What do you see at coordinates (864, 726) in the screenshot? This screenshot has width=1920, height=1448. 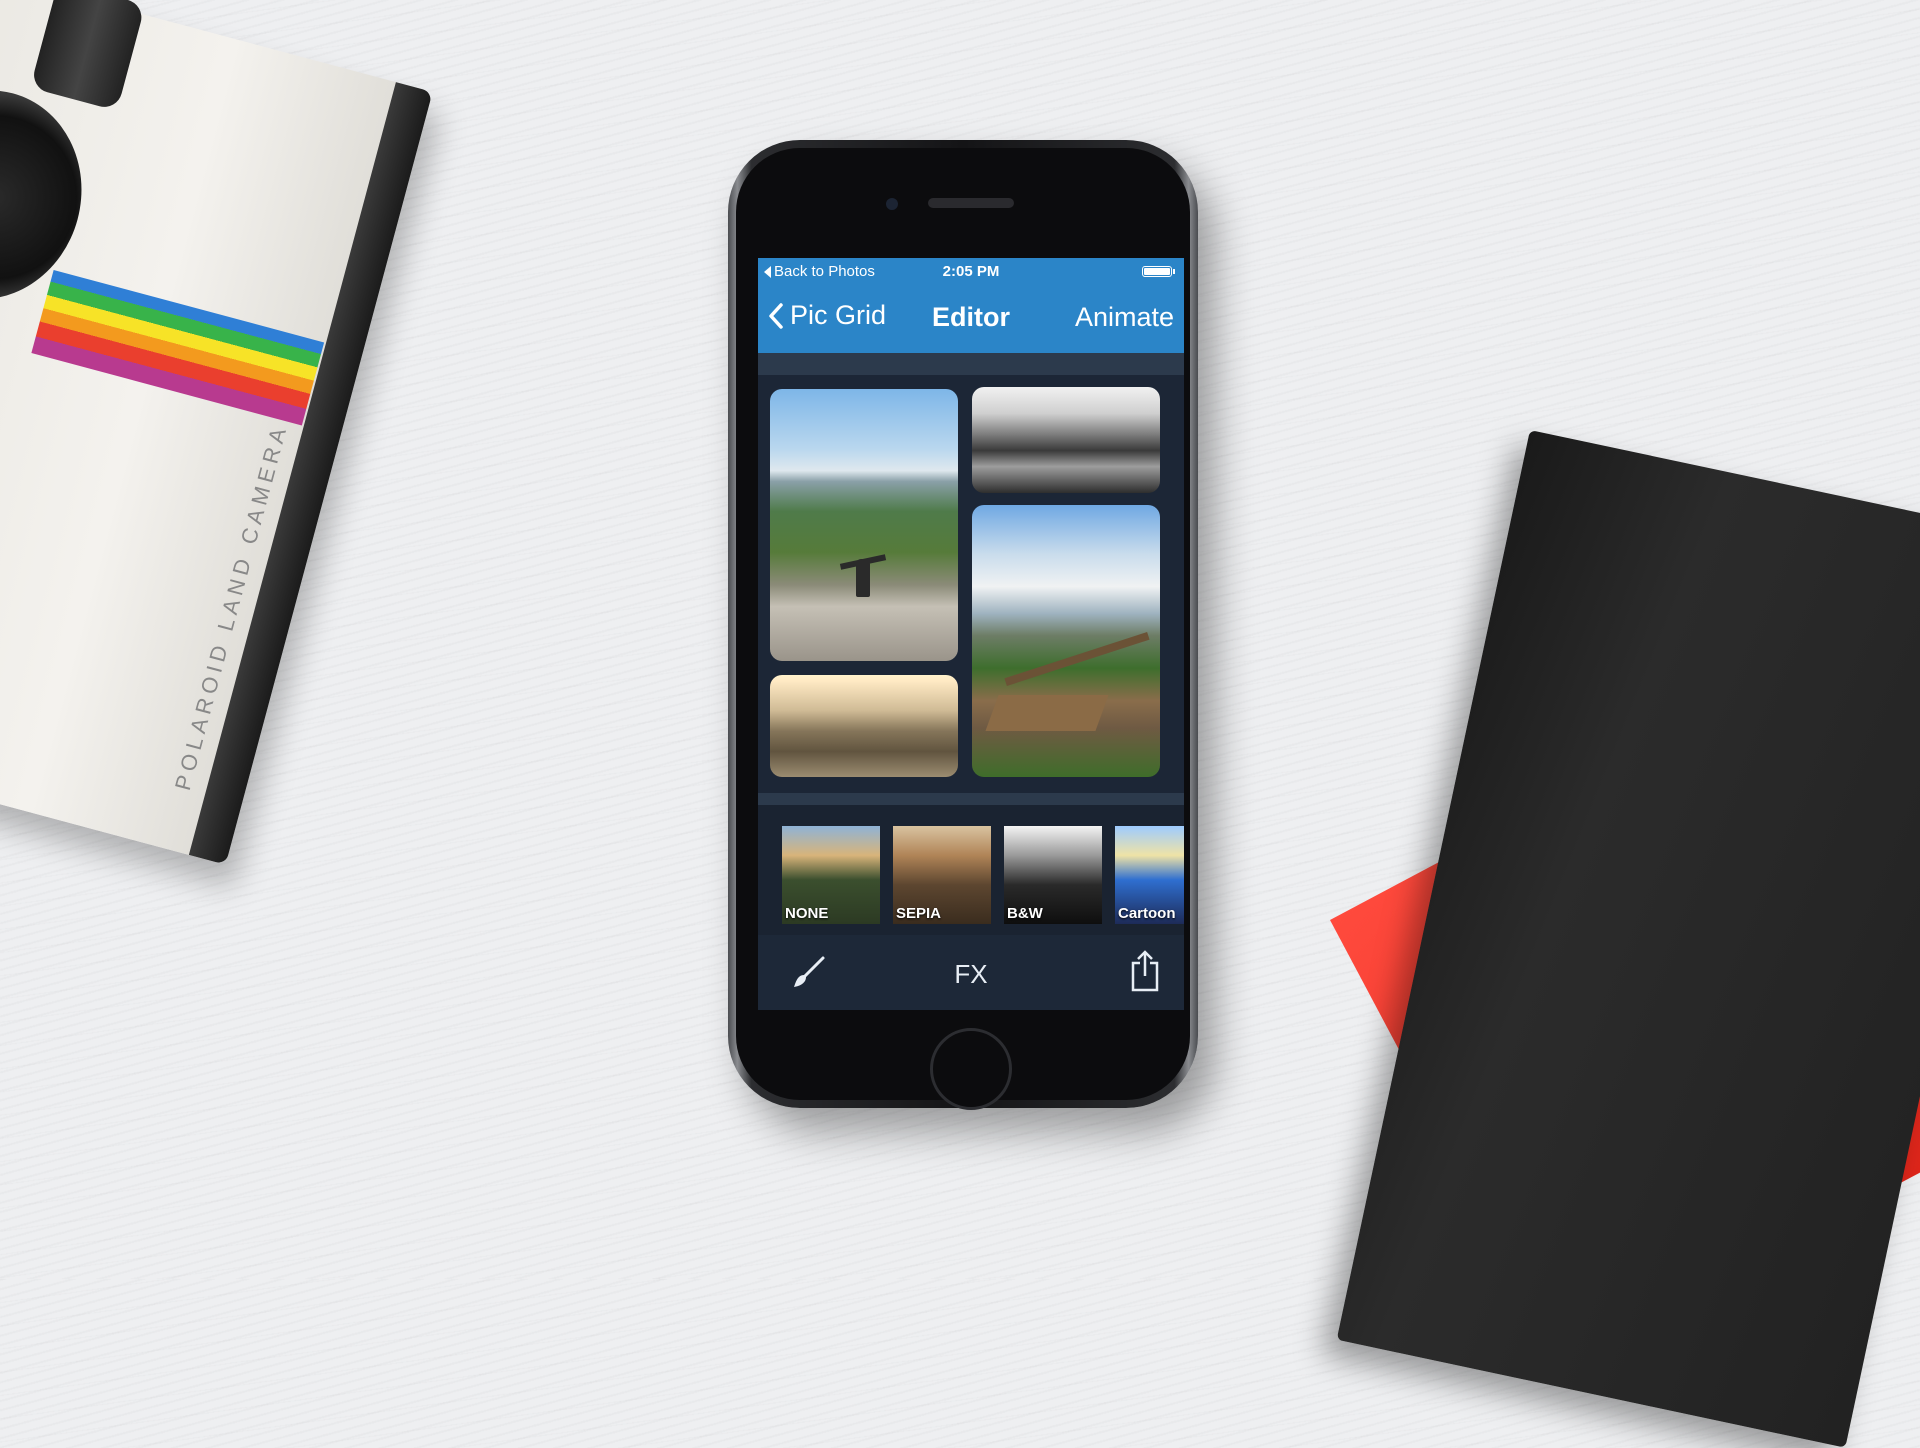 I see `grid-tile-resting-feet` at bounding box center [864, 726].